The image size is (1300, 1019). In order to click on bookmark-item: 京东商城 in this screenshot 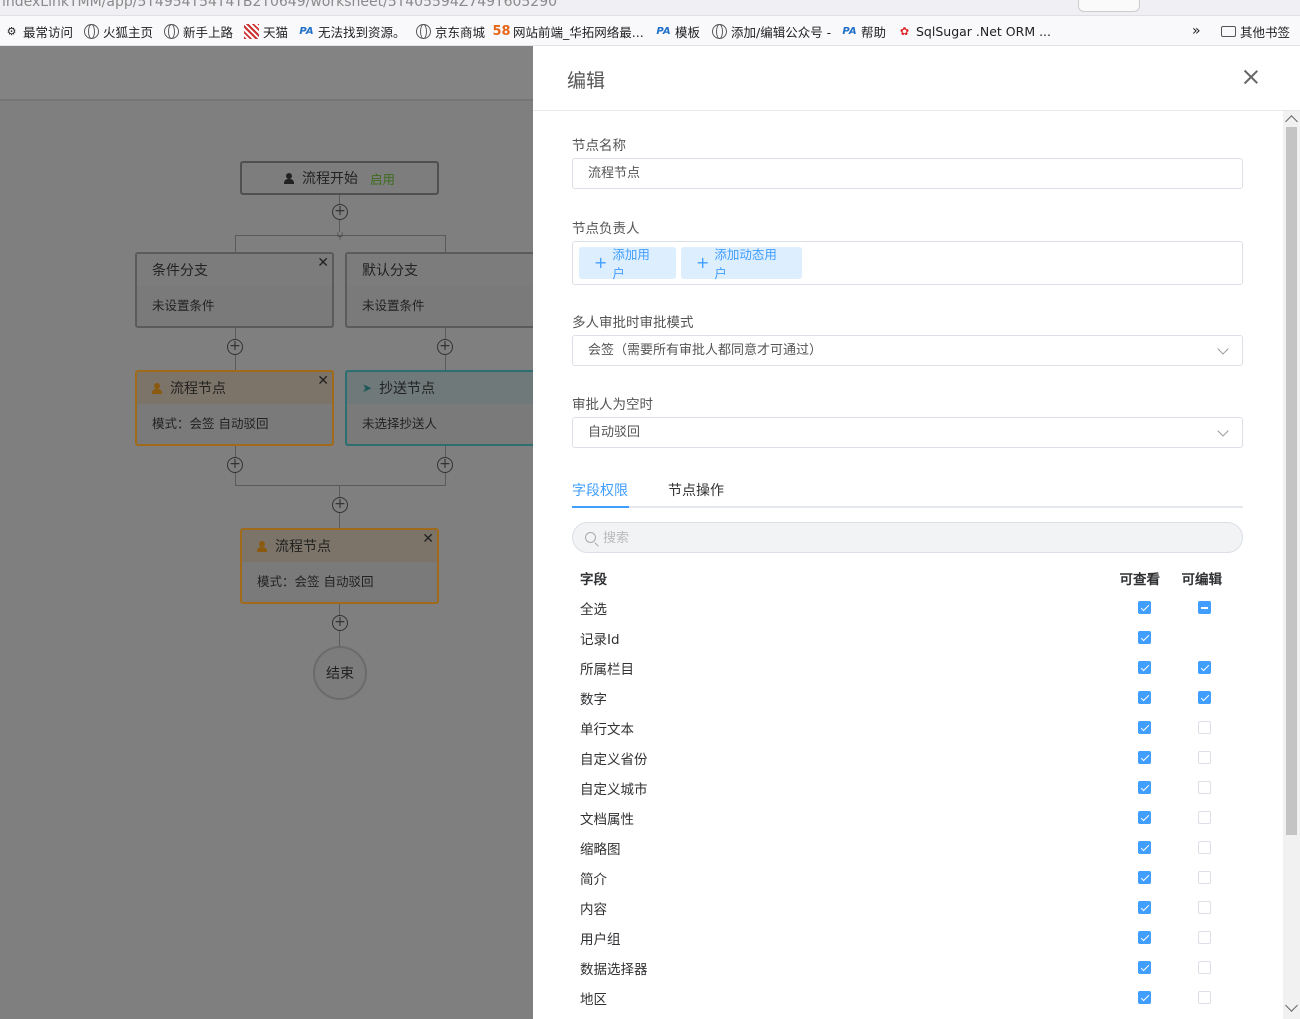, I will do `click(450, 31)`.